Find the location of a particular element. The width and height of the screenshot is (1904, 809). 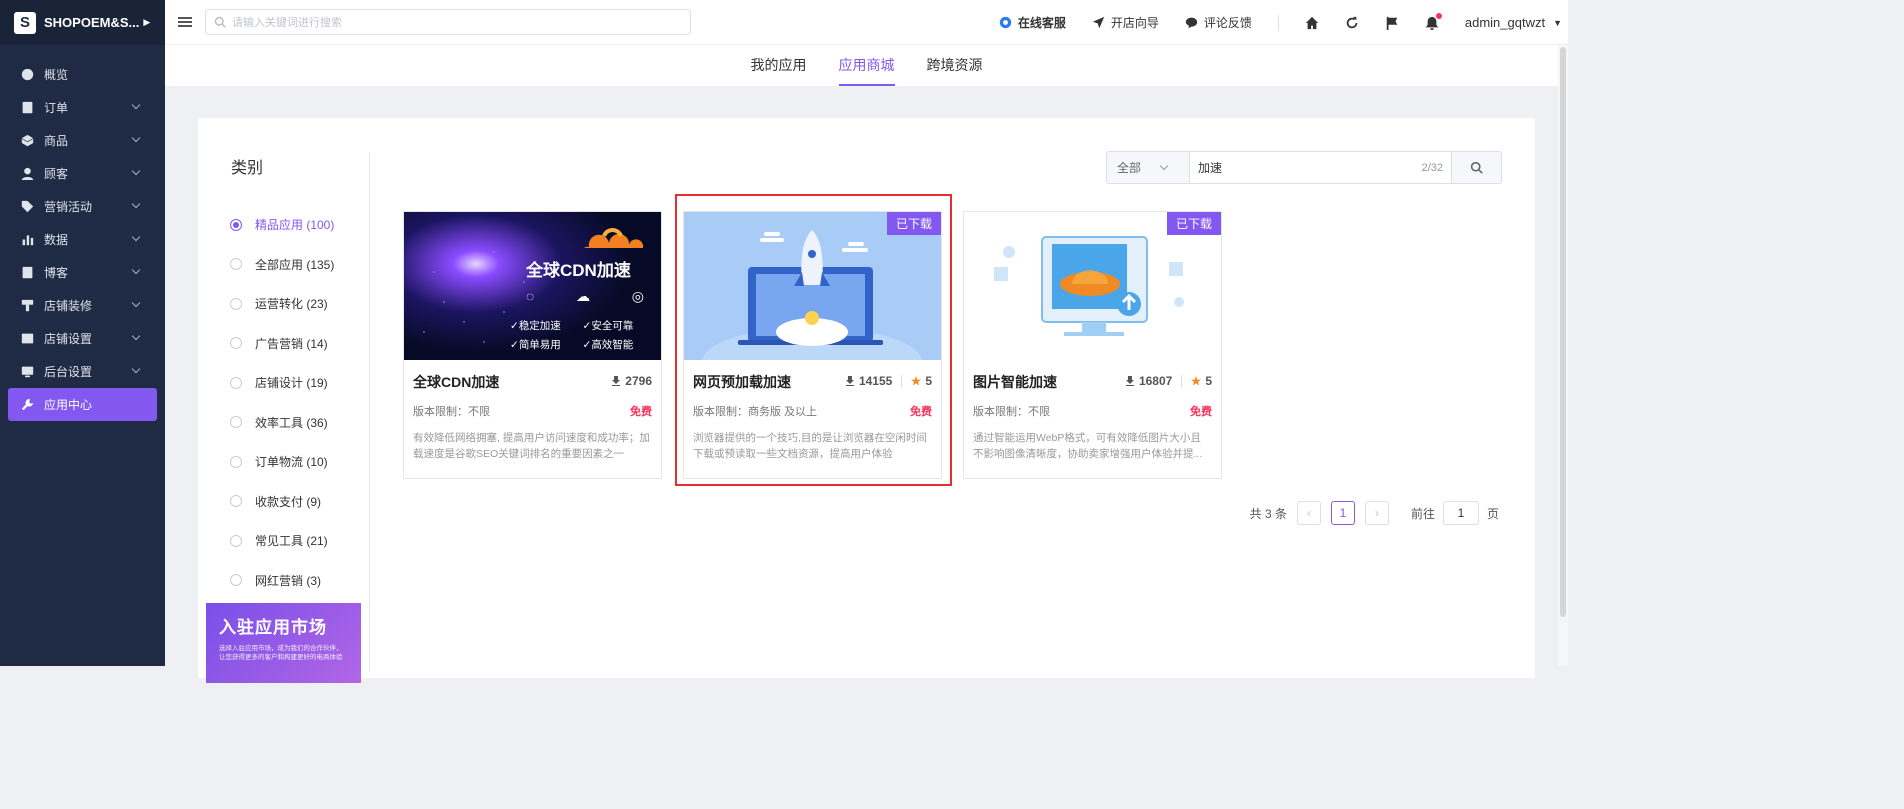

search-button is located at coordinates (1477, 167).